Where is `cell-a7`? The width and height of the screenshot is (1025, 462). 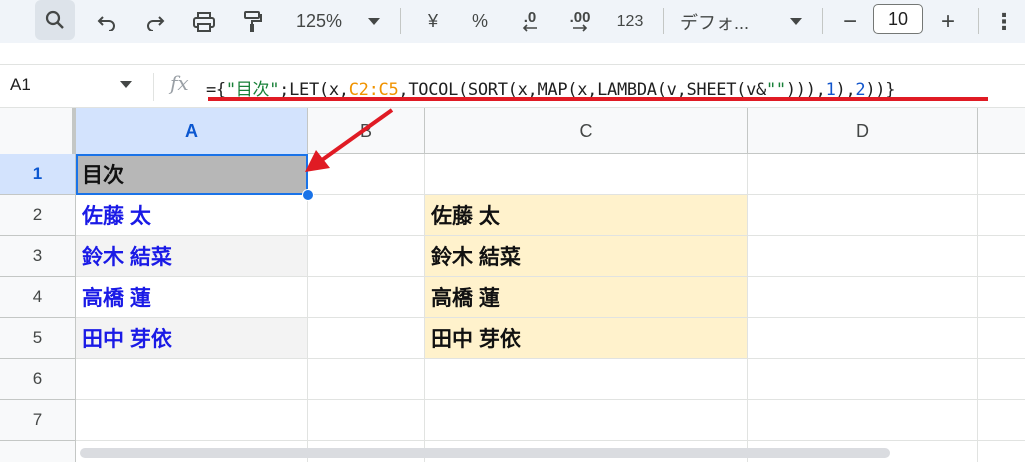 cell-a7 is located at coordinates (192, 420).